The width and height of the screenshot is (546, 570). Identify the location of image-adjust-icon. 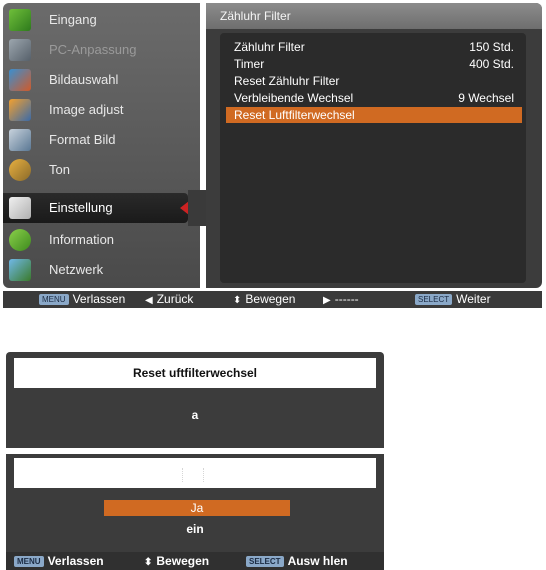
(20, 110).